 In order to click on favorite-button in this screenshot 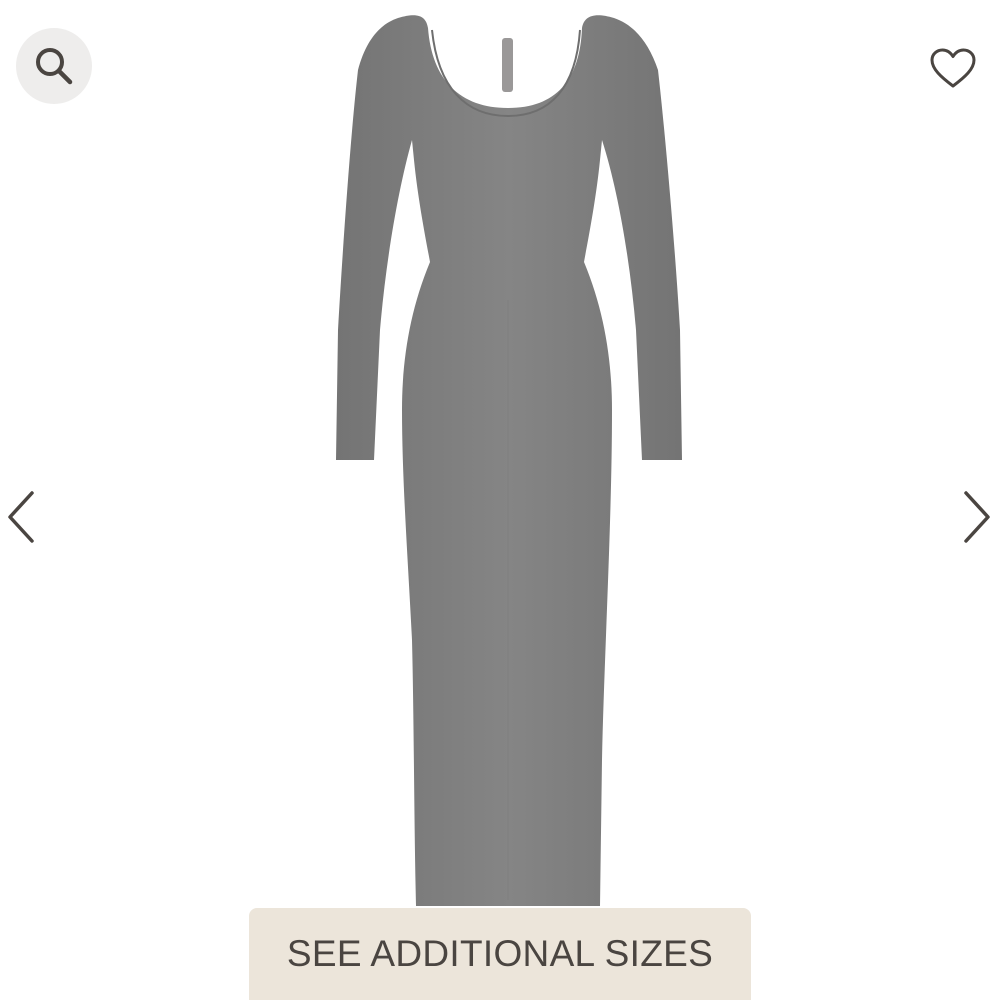, I will do `click(953, 68)`.